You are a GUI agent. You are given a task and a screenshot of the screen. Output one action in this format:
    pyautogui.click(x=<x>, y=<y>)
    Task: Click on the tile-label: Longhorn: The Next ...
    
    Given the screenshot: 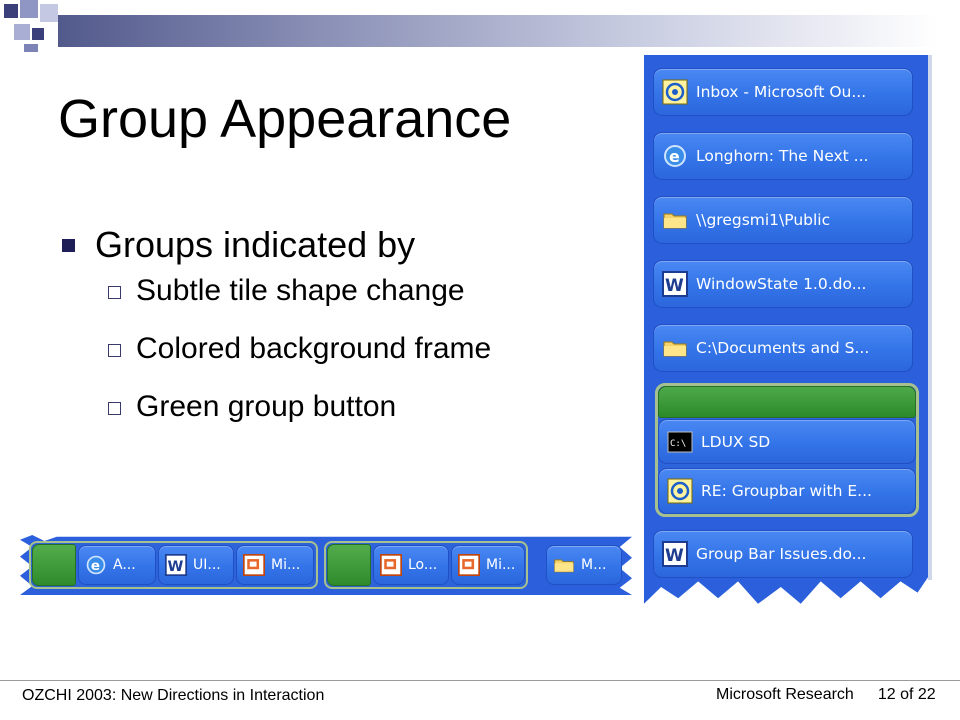 What is the action you would take?
    pyautogui.click(x=782, y=156)
    